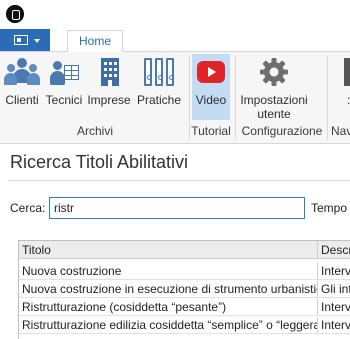 The width and height of the screenshot is (350, 339). I want to click on cell-titolo: Ristrutturazione (cosiddetta “pesante”), so click(168, 307).